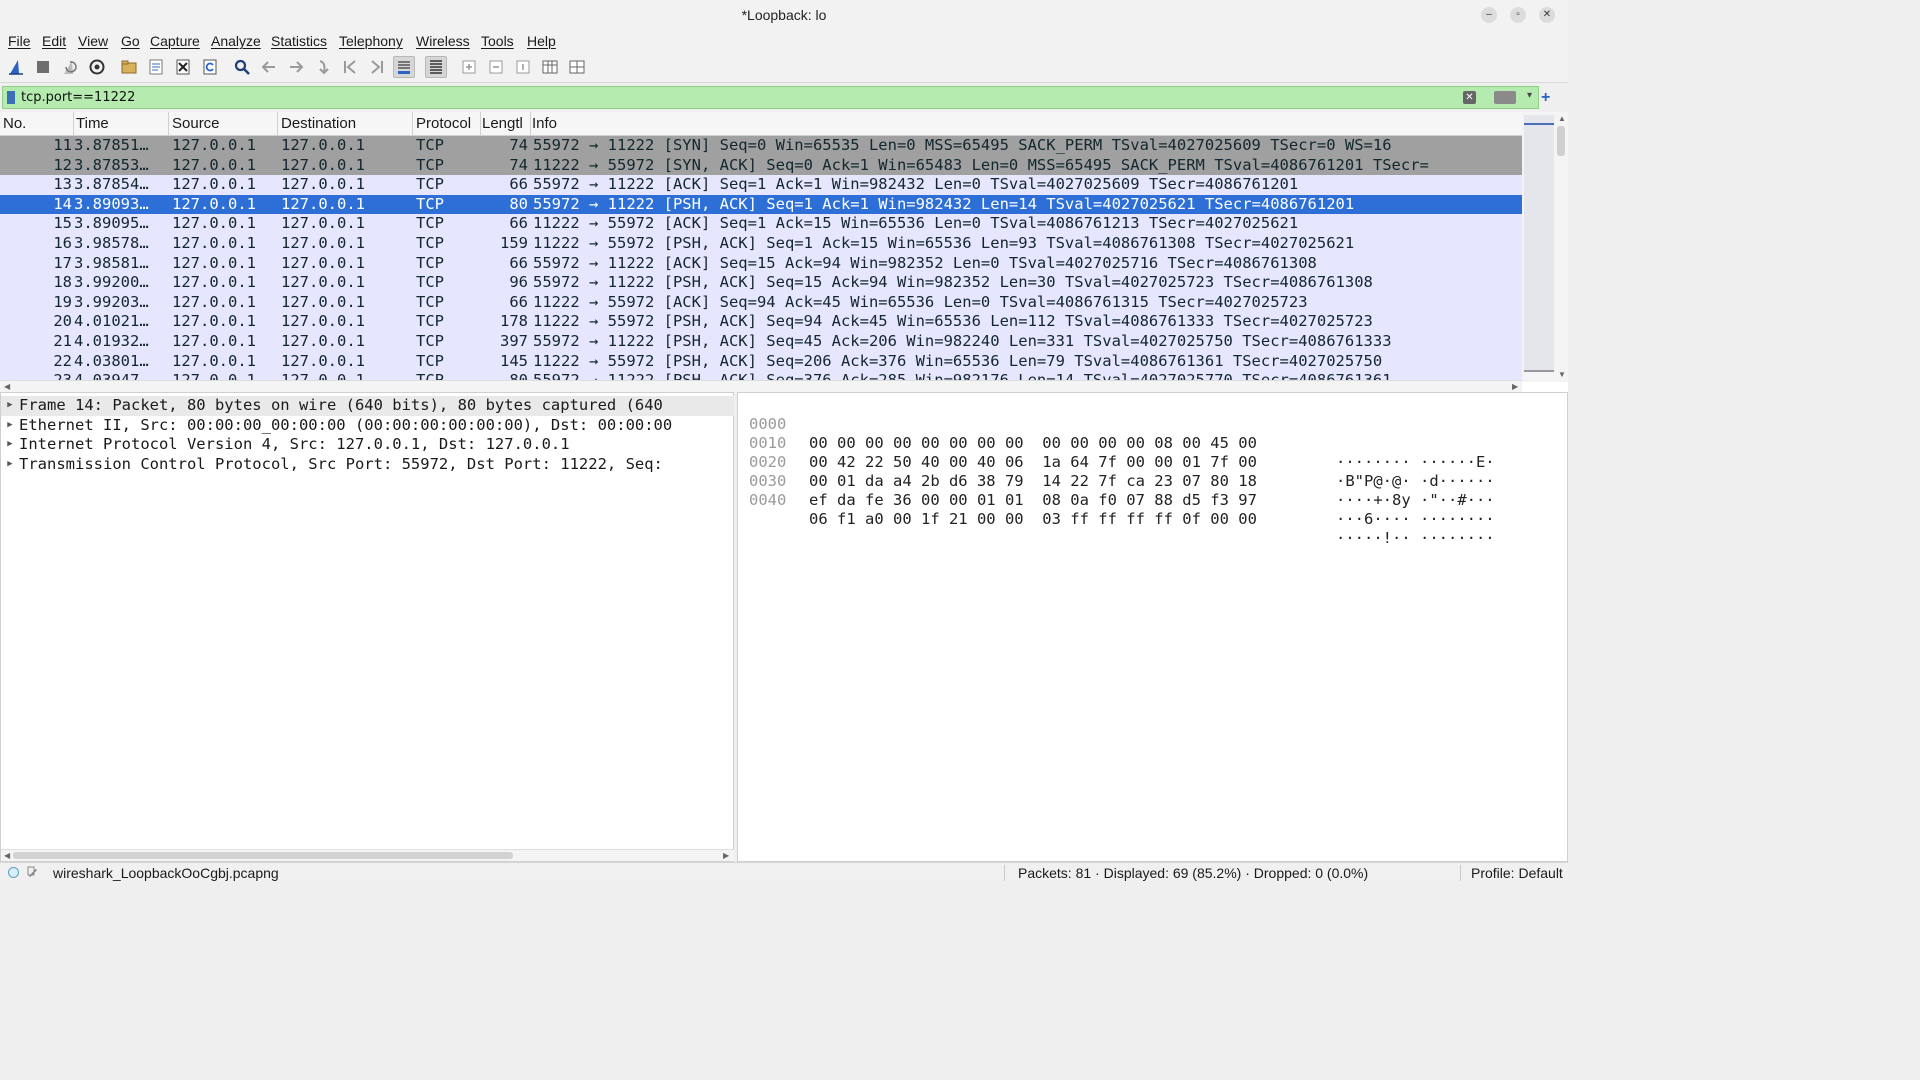 The width and height of the screenshot is (1920, 1080). Describe the element at coordinates (236, 41) in the screenshot. I see `menu-analyze: Analyze` at that location.